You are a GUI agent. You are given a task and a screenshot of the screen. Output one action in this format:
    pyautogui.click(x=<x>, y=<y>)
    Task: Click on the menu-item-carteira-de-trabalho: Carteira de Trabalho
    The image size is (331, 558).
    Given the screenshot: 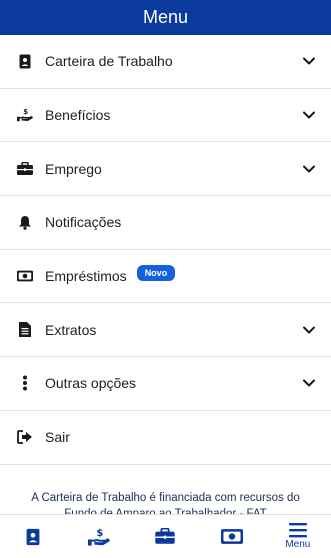 What is the action you would take?
    pyautogui.click(x=165, y=62)
    